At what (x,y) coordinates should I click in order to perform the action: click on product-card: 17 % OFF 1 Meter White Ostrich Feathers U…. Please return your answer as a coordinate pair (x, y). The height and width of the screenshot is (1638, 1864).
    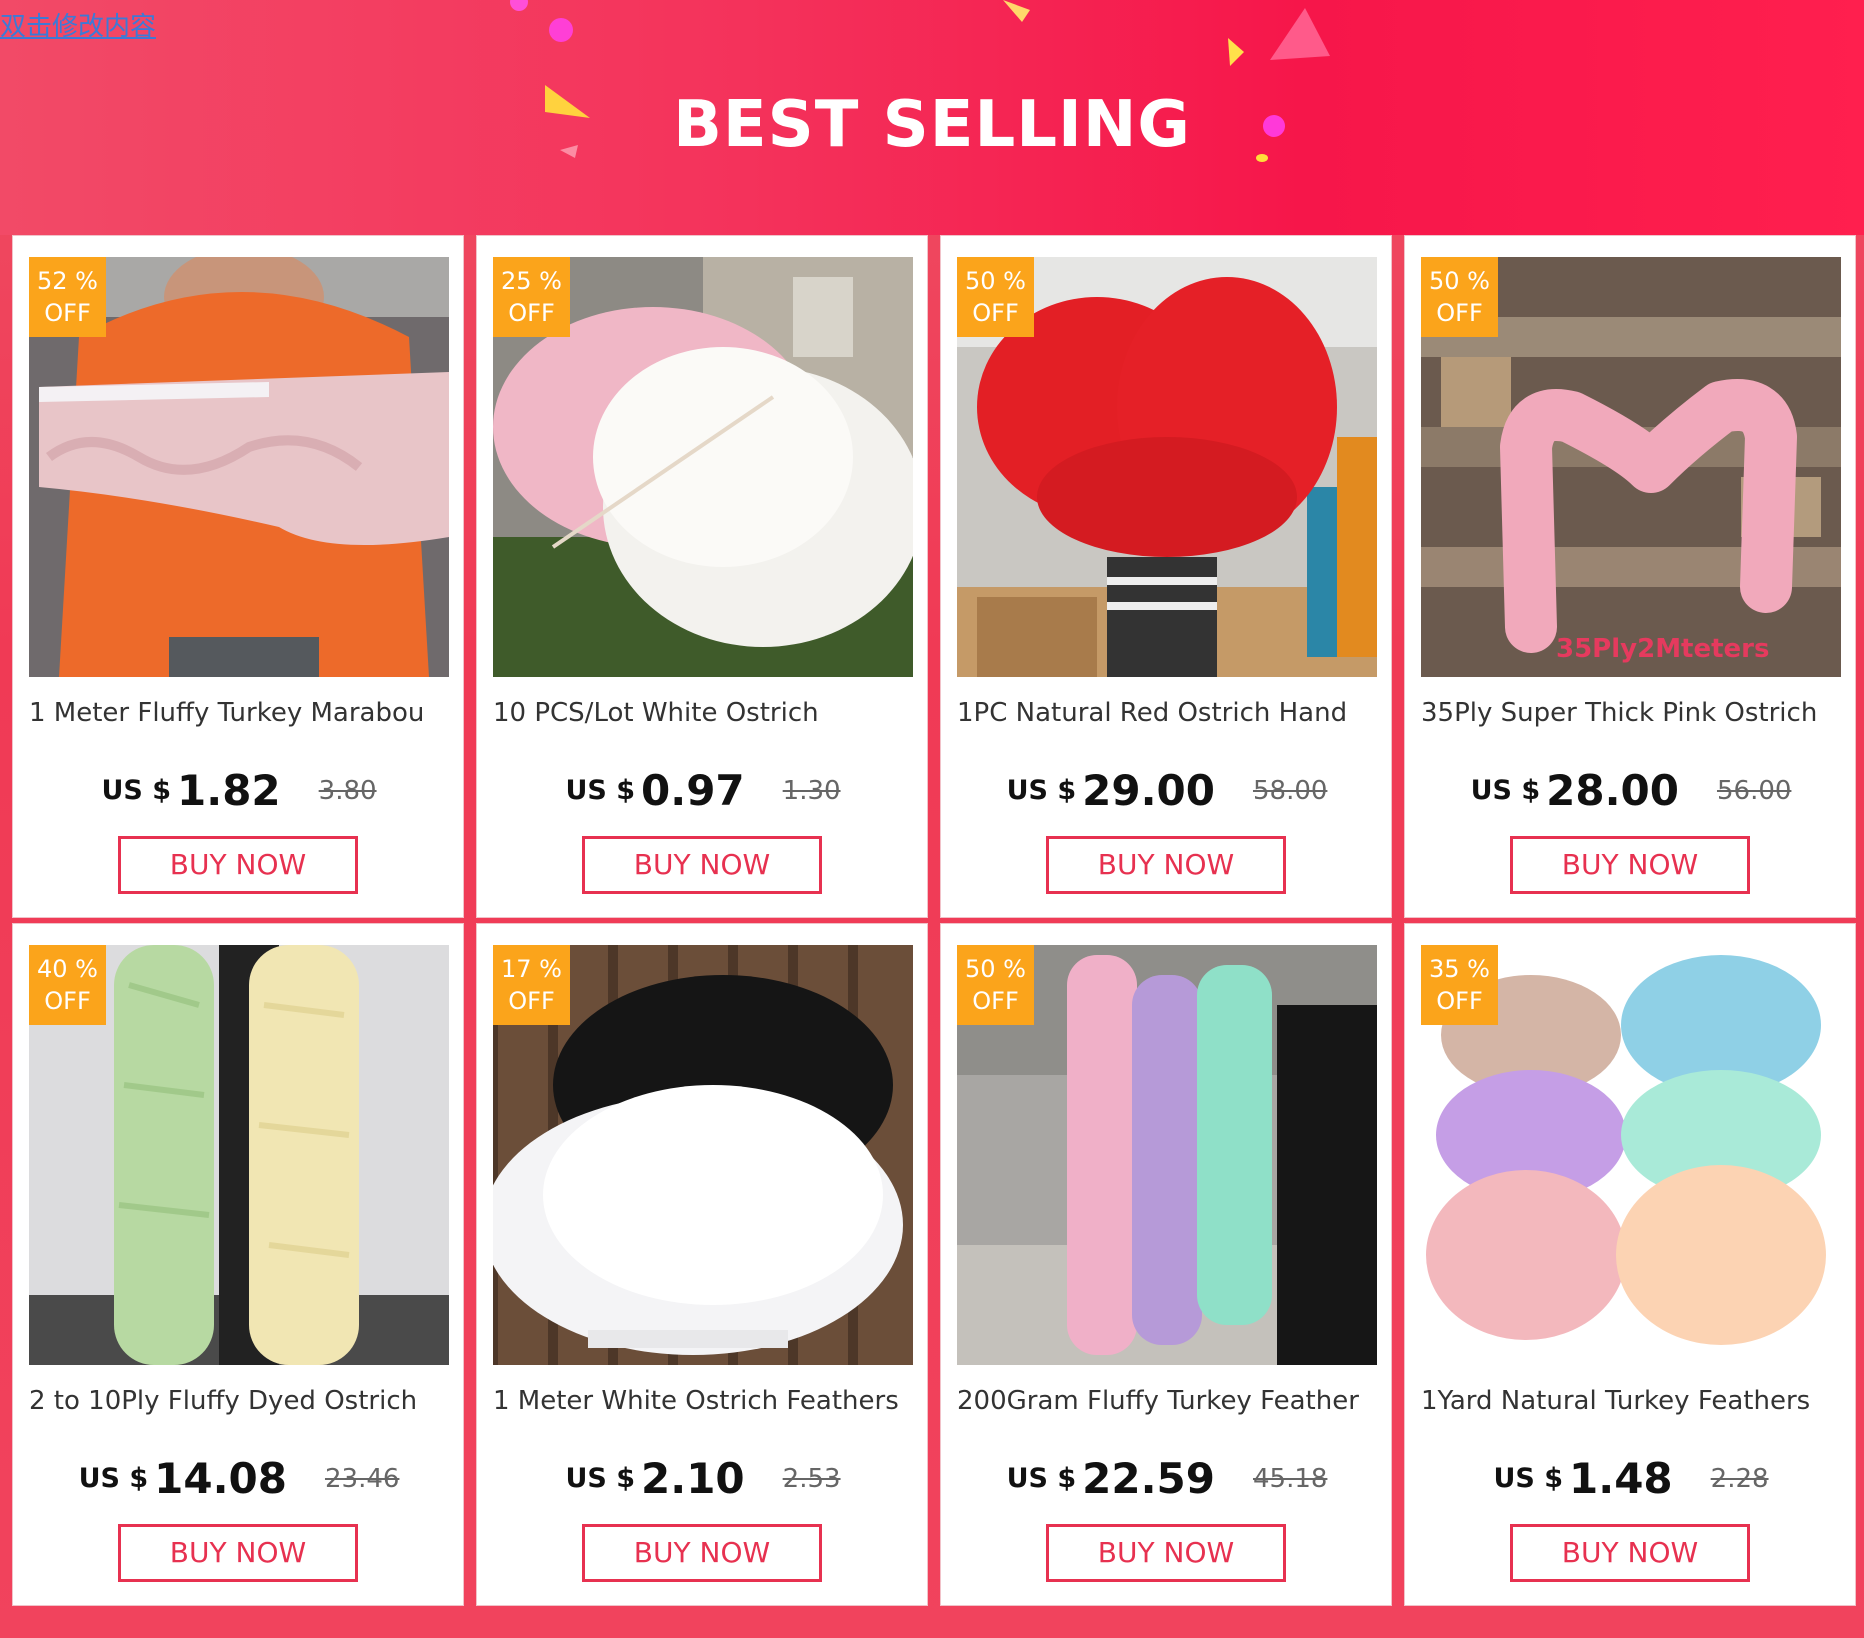
    Looking at the image, I should click on (702, 1264).